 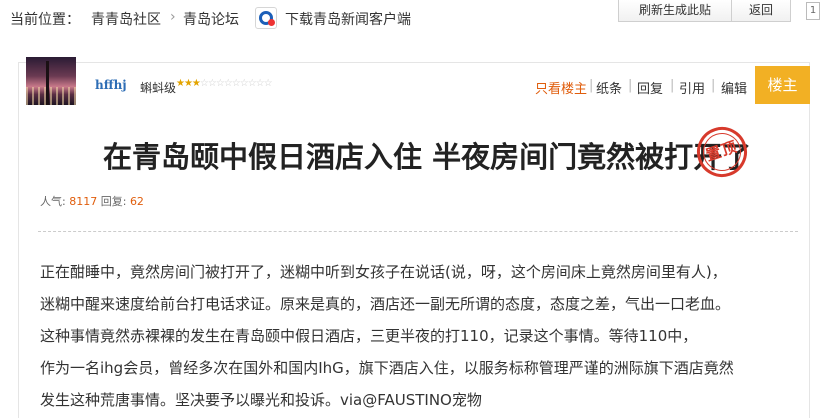 I want to click on breadcrumb-item-forum: 青岛论坛, so click(x=211, y=19).